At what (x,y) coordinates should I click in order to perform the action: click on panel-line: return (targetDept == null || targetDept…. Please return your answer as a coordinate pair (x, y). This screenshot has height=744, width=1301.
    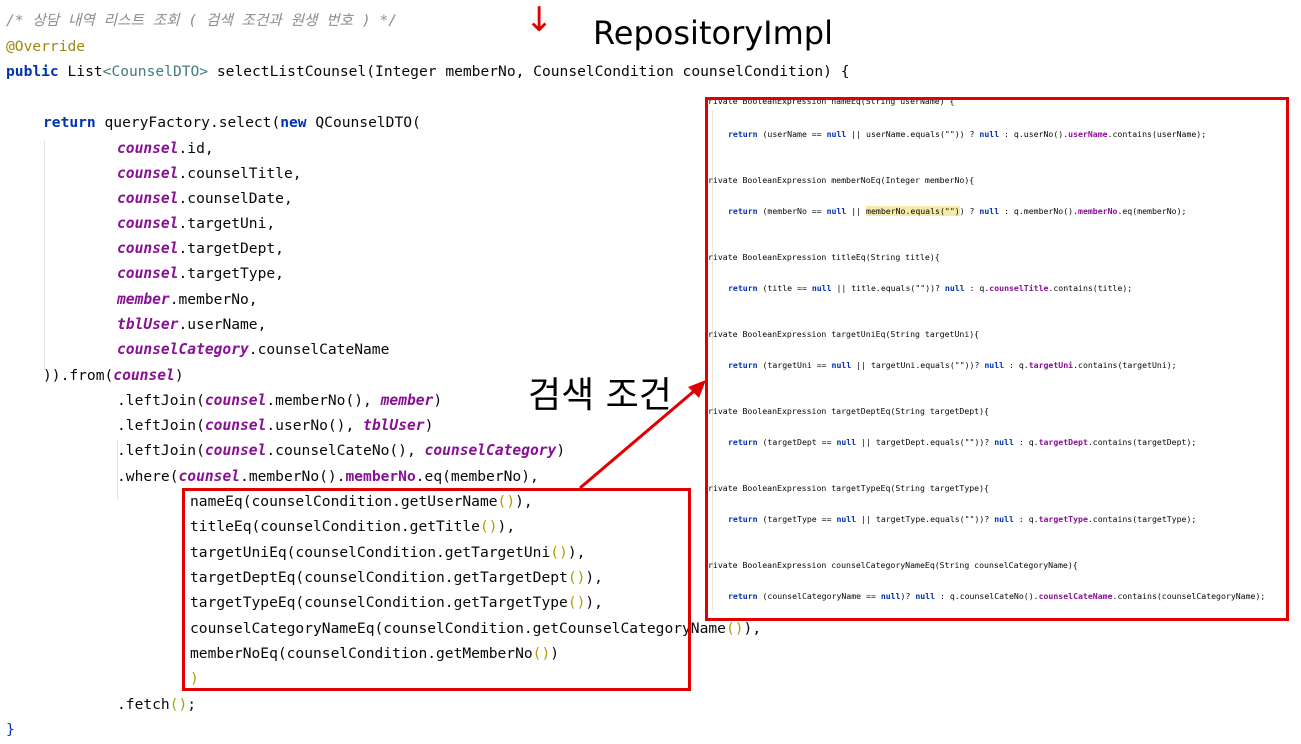
    Looking at the image, I should click on (962, 442).